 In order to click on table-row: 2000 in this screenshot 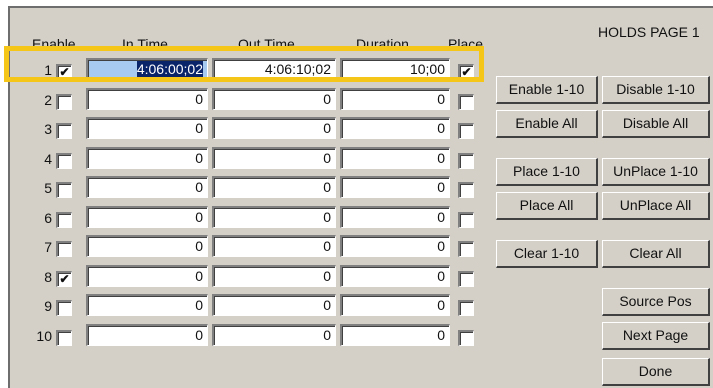, I will do `click(260, 101)`.